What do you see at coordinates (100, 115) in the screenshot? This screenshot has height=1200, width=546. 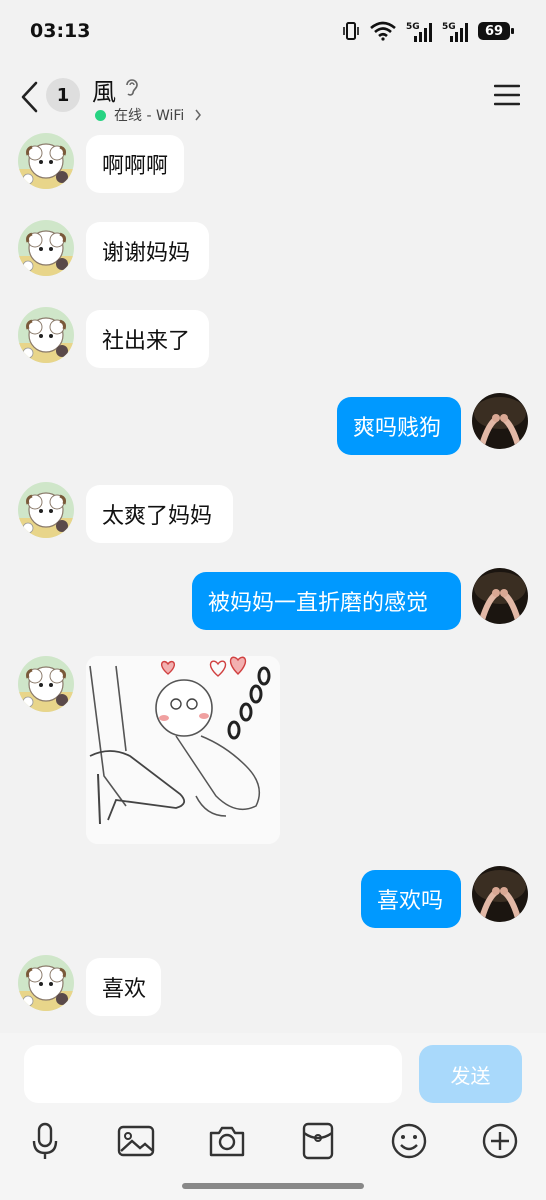 I see `online-dot-icon` at bounding box center [100, 115].